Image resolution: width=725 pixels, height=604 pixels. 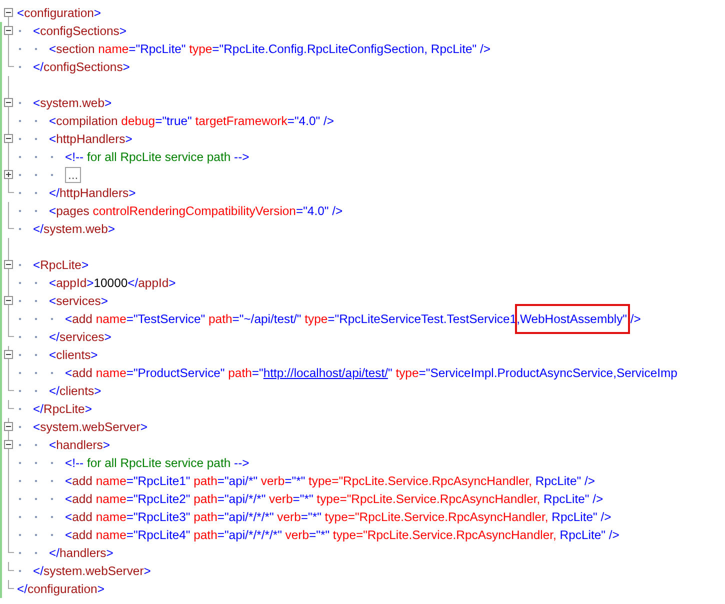 What do you see at coordinates (90, 427) in the screenshot?
I see `code-line: <system.webServer>` at bounding box center [90, 427].